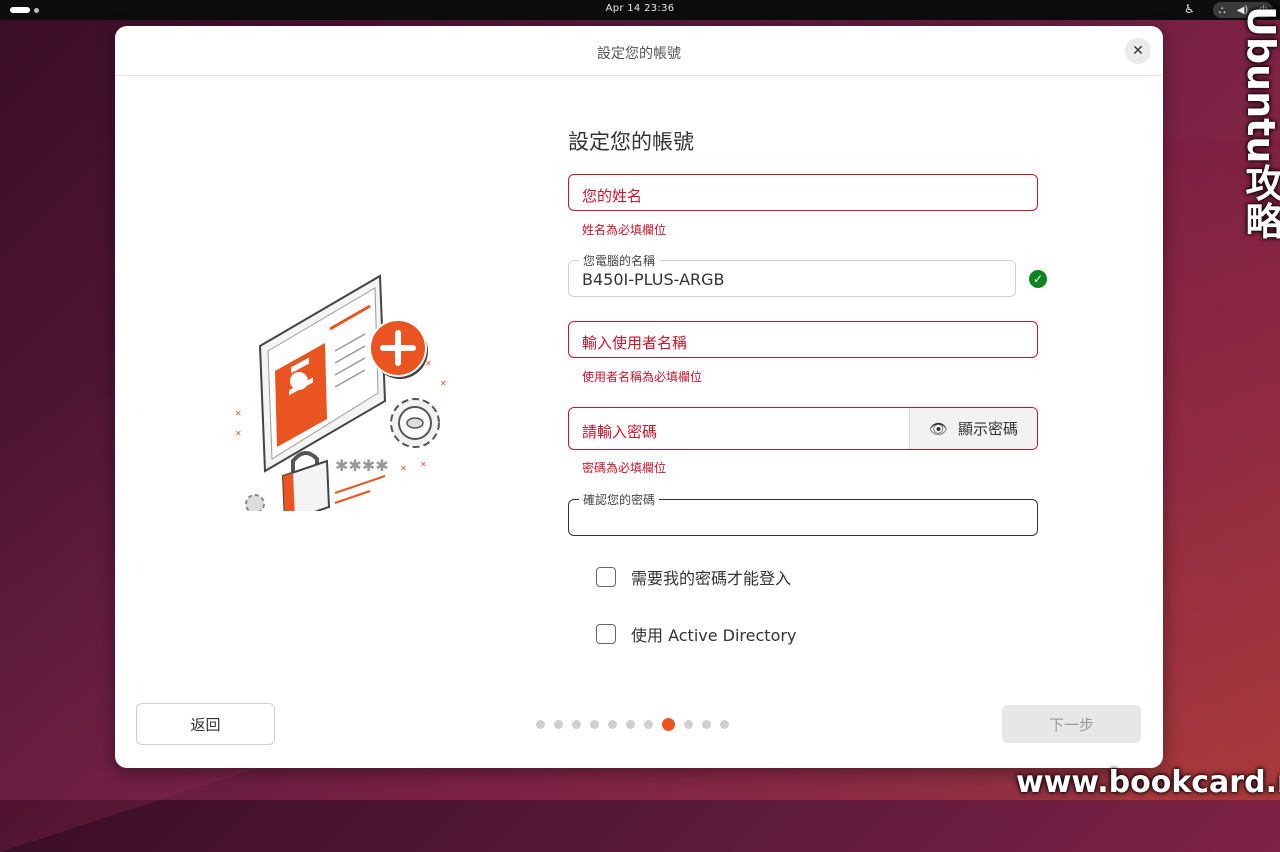 The width and height of the screenshot is (1280, 852). I want to click on active-directory-checkbox, so click(606, 634).